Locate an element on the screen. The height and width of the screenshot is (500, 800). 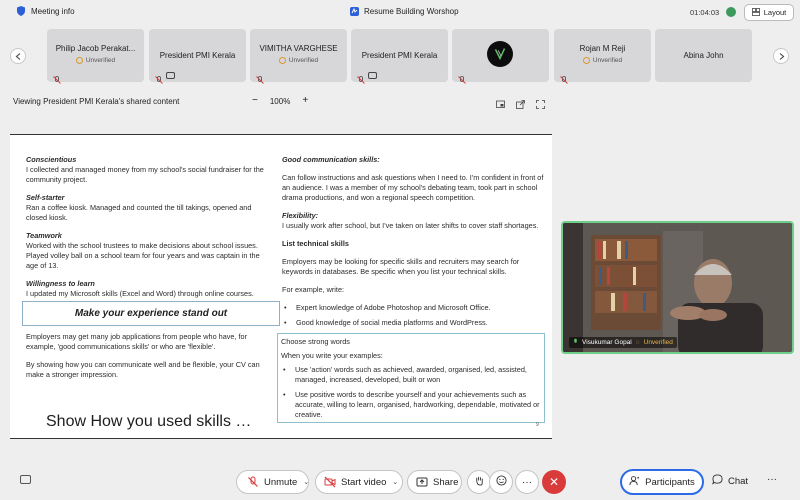
scroll-right-button is located at coordinates (781, 56).